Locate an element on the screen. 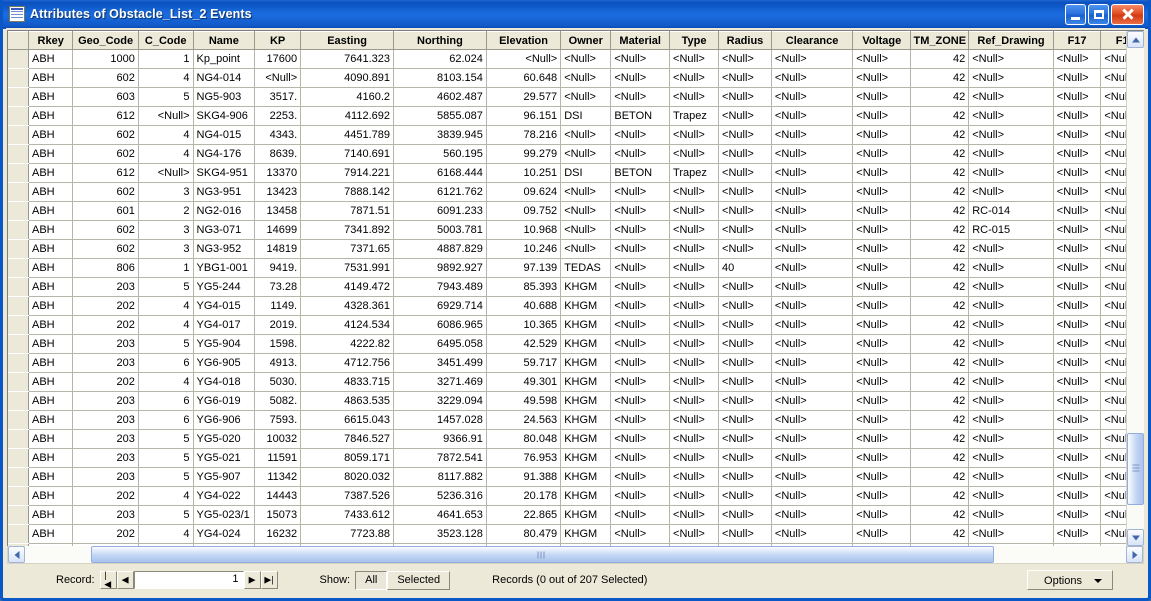  cell-name: YG5-023/1 is located at coordinates (224, 515).